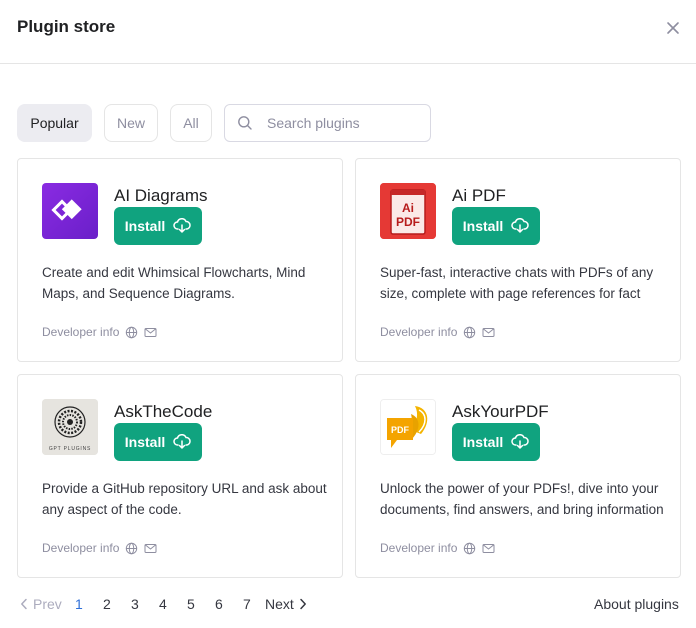  I want to click on mandala-icon: GPT PLUGINS, so click(70, 427).